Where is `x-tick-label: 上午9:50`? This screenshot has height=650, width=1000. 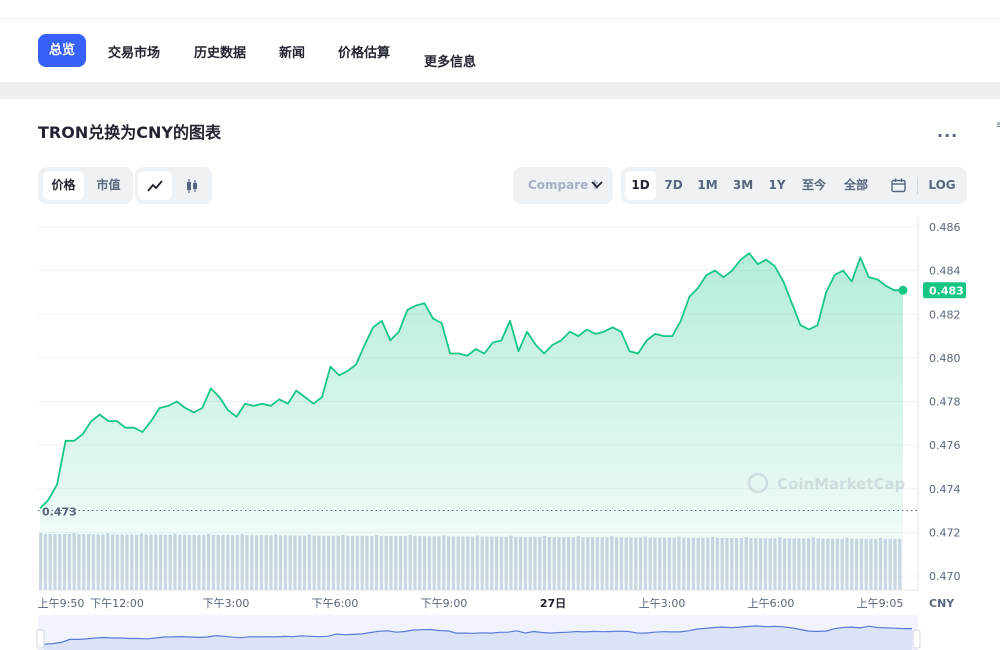 x-tick-label: 上午9:50 is located at coordinates (61, 603).